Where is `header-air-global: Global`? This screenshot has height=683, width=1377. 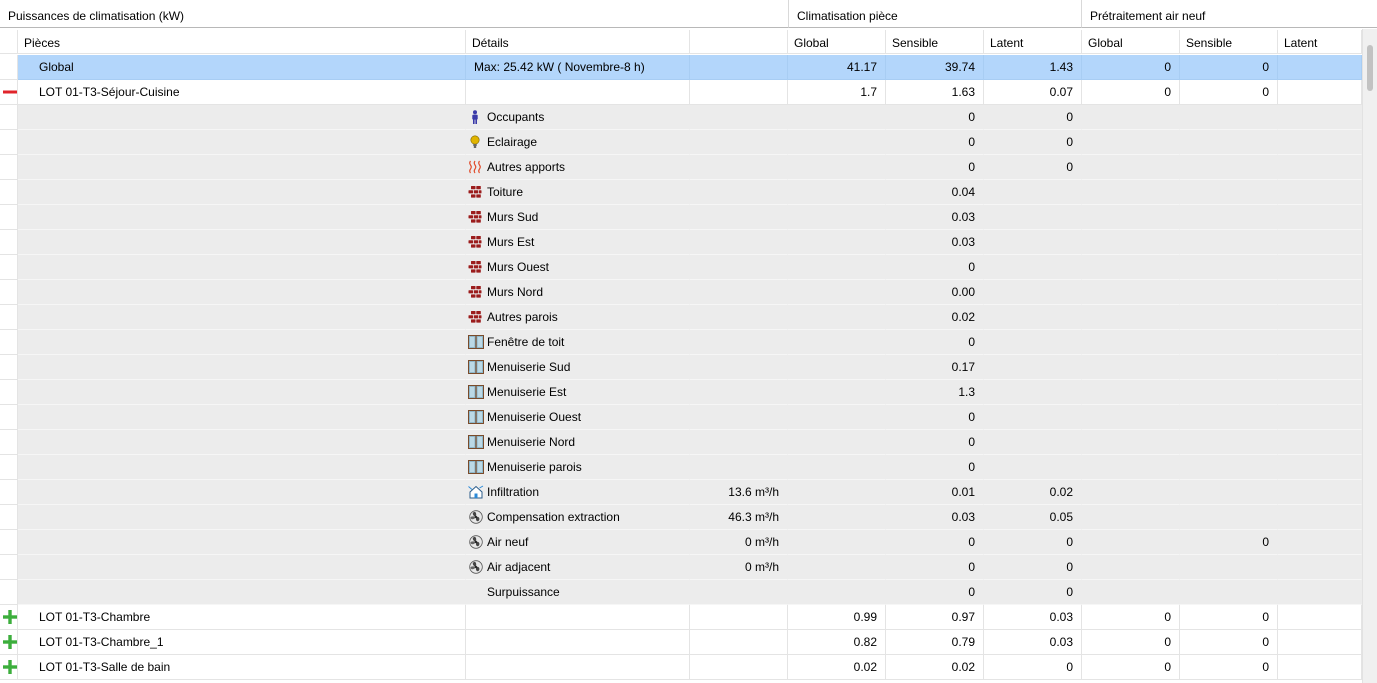
header-air-global: Global is located at coordinates (1131, 42).